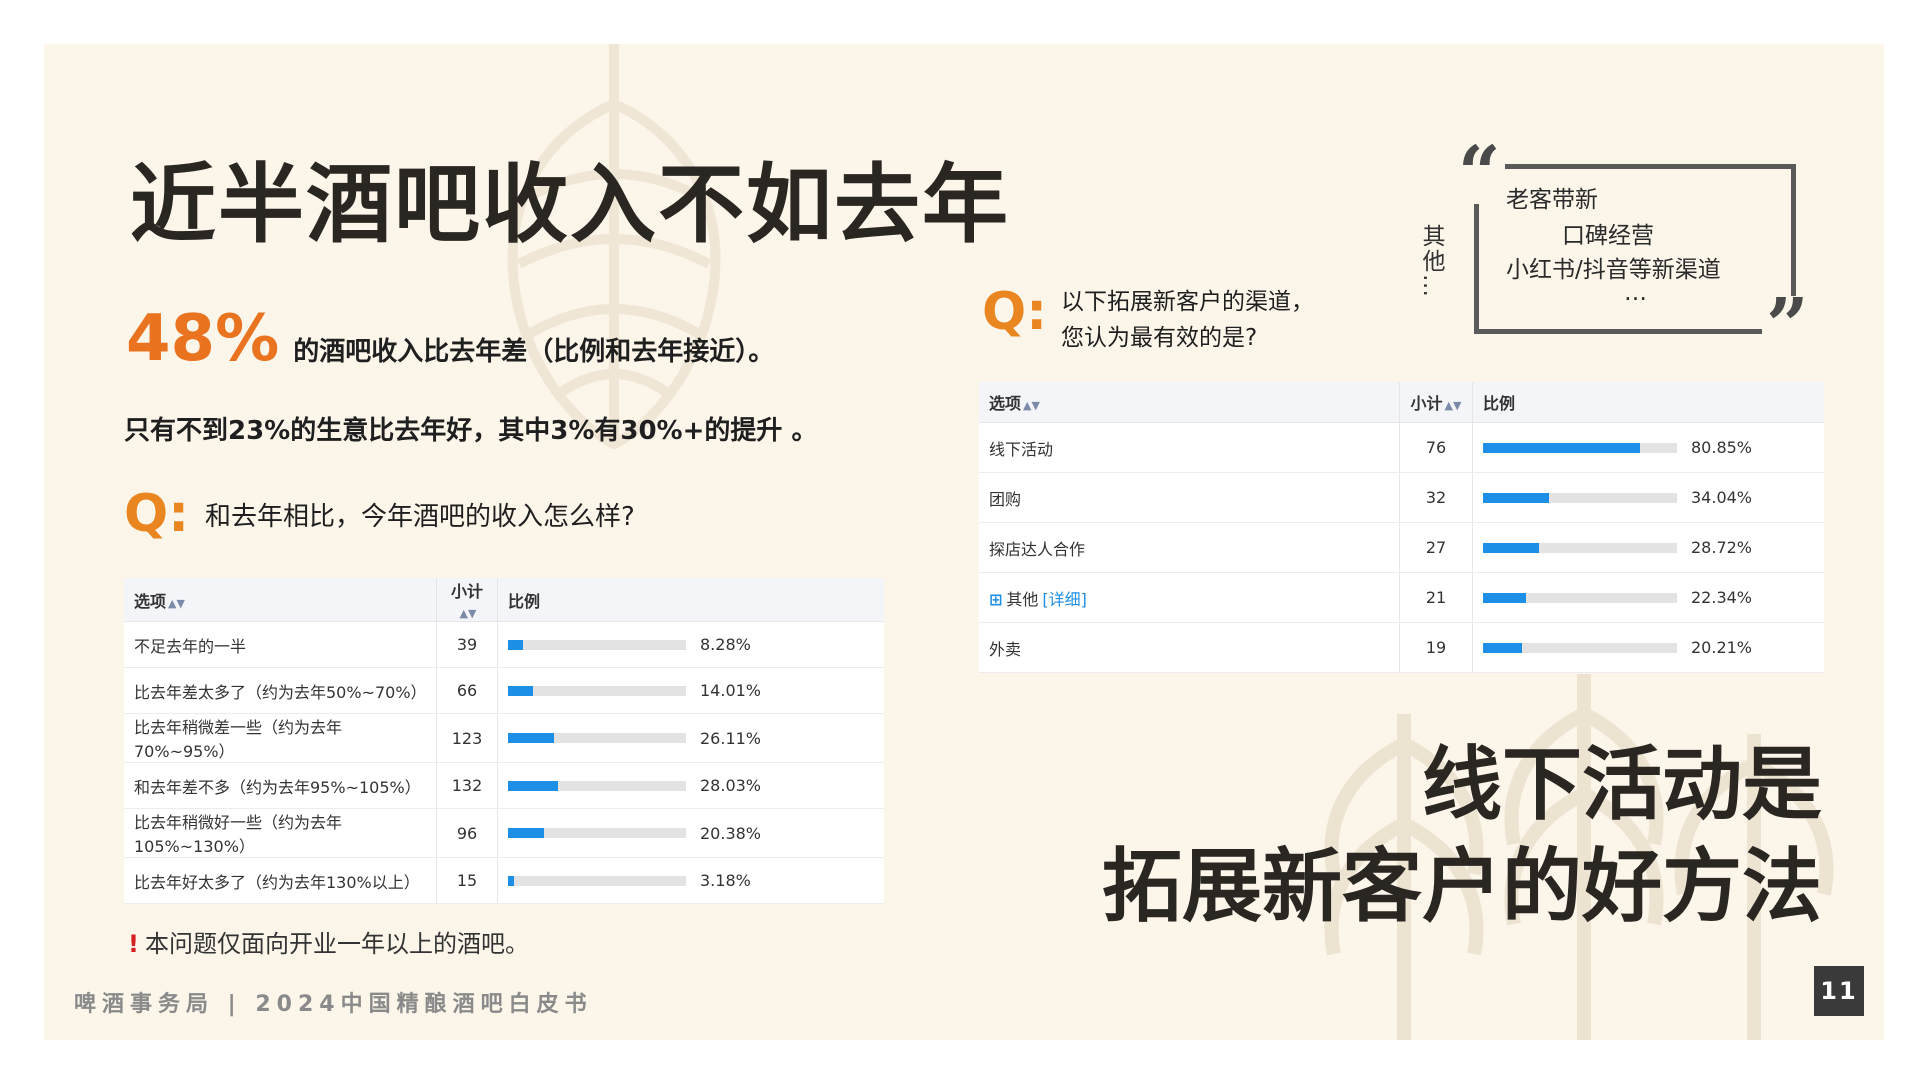 The width and height of the screenshot is (1921, 1080). What do you see at coordinates (1722, 497) in the screenshot?
I see `percent-label: 34.04%` at bounding box center [1722, 497].